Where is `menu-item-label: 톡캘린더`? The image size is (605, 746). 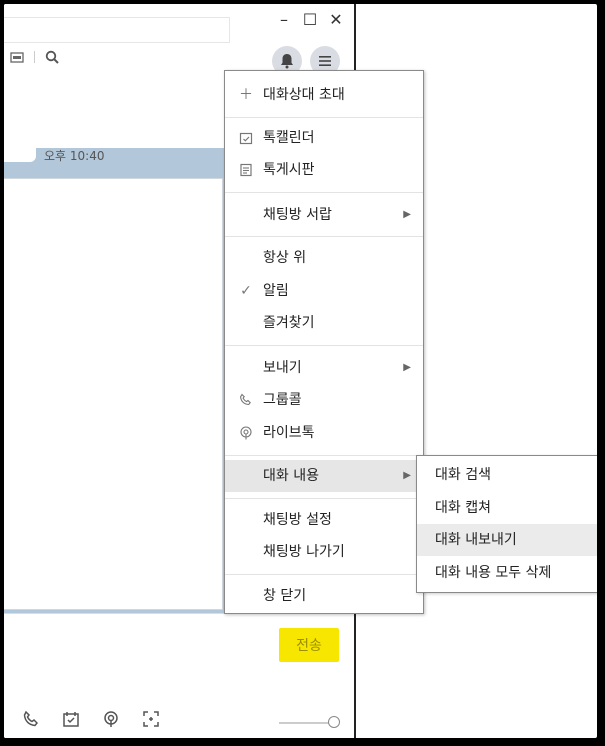 menu-item-label: 톡캘린더 is located at coordinates (289, 138).